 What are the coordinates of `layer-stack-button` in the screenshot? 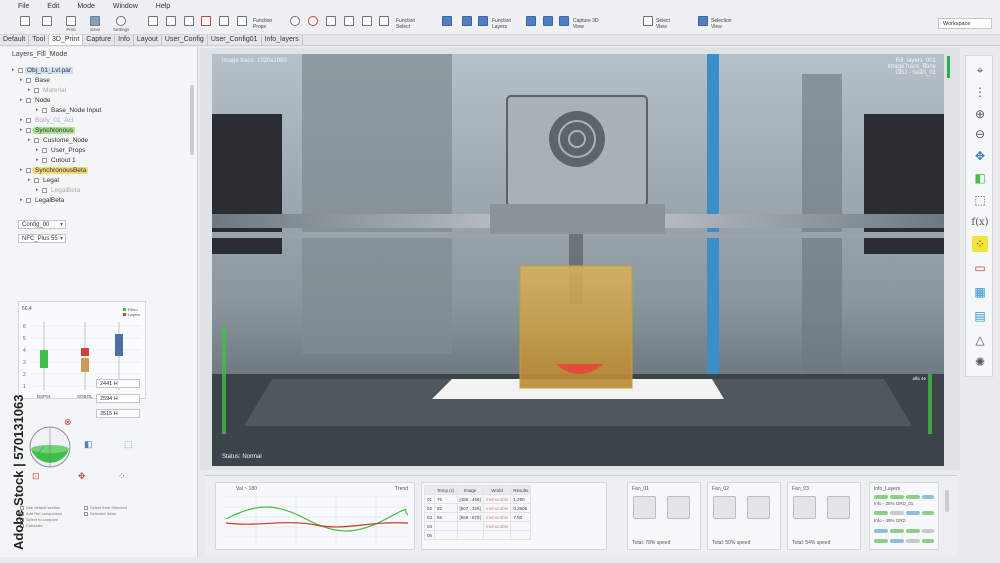 It's located at (483, 21).